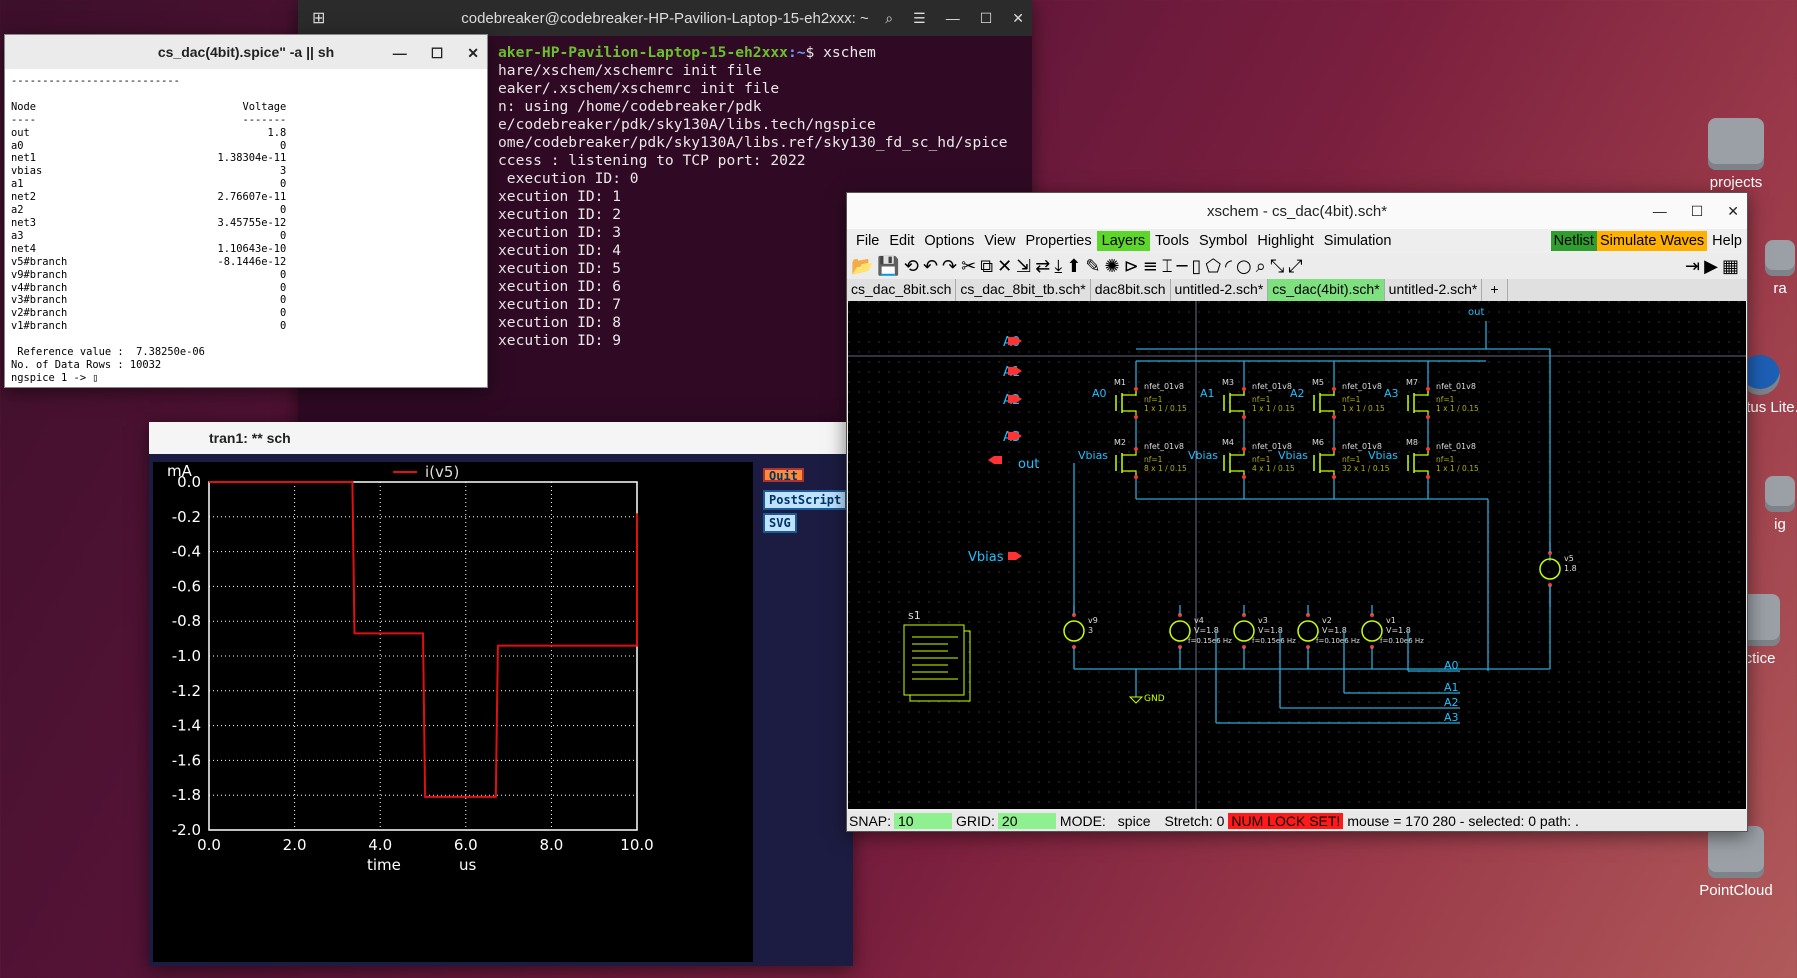  I want to click on snap-field: 10, so click(923, 821).